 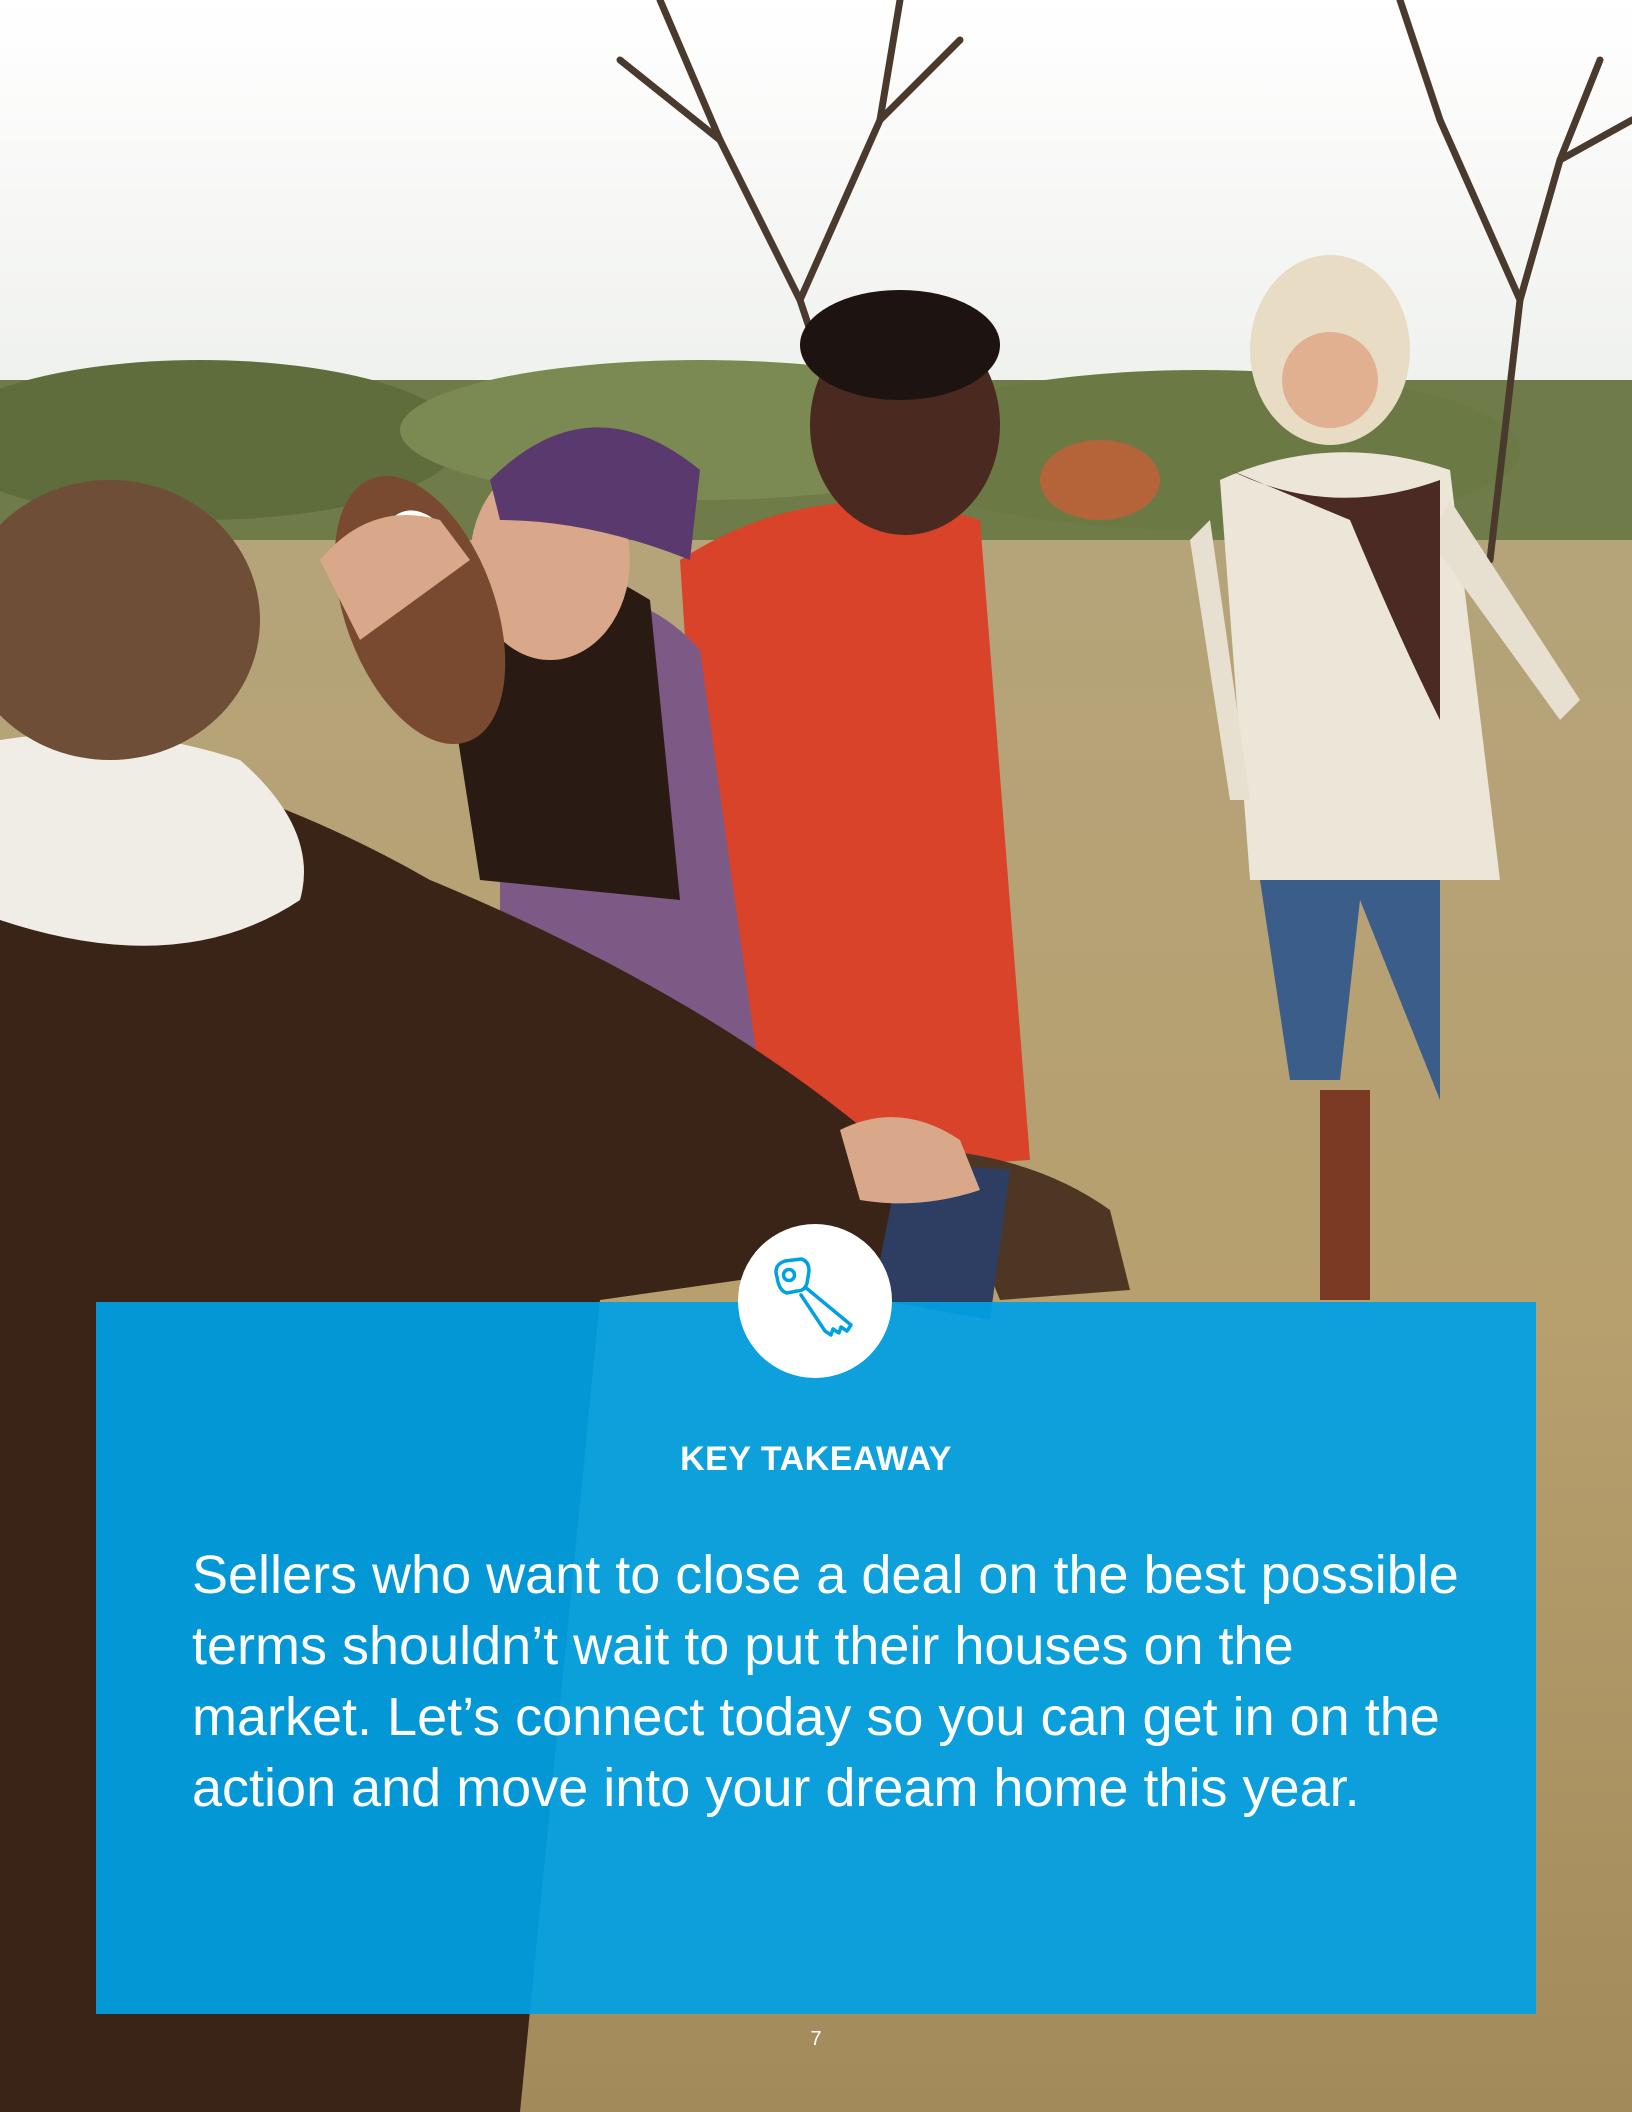 I want to click on key-icon, so click(x=813, y=1297).